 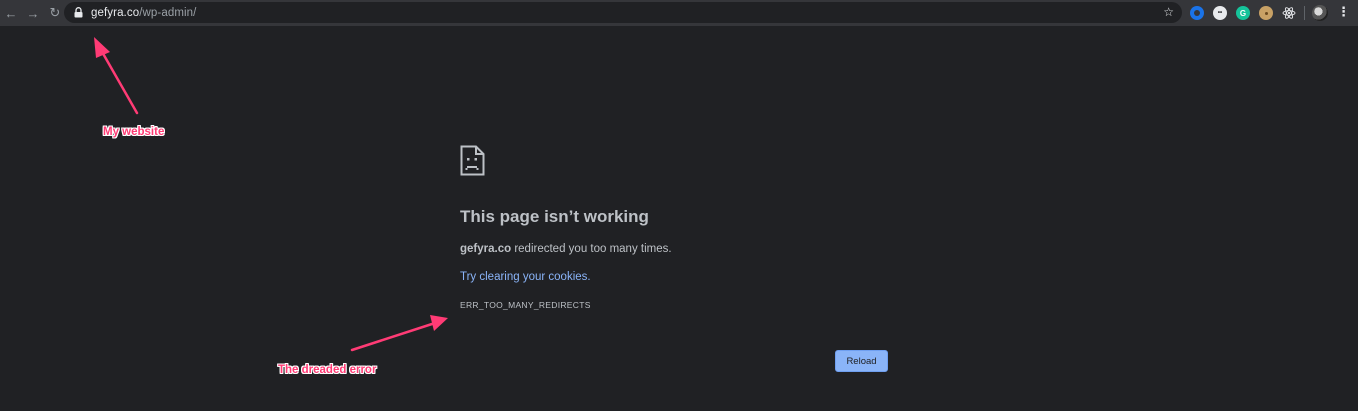 I want to click on annotation-arrow-website, so click(x=116, y=76).